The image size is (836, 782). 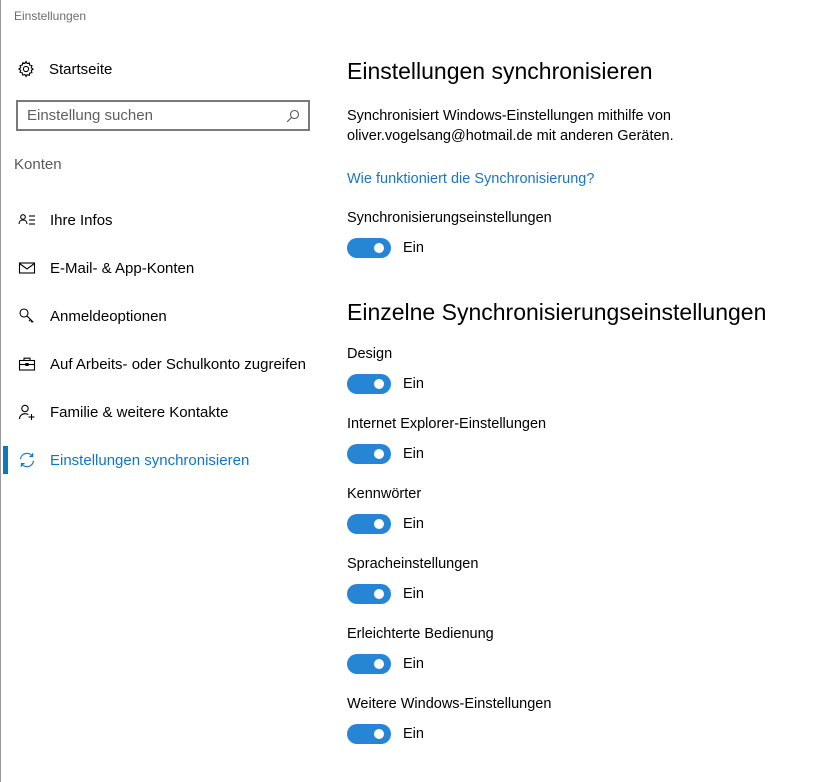 I want to click on sidebar-item-sync: Einstellungen synchronisieren, so click(x=166, y=460).